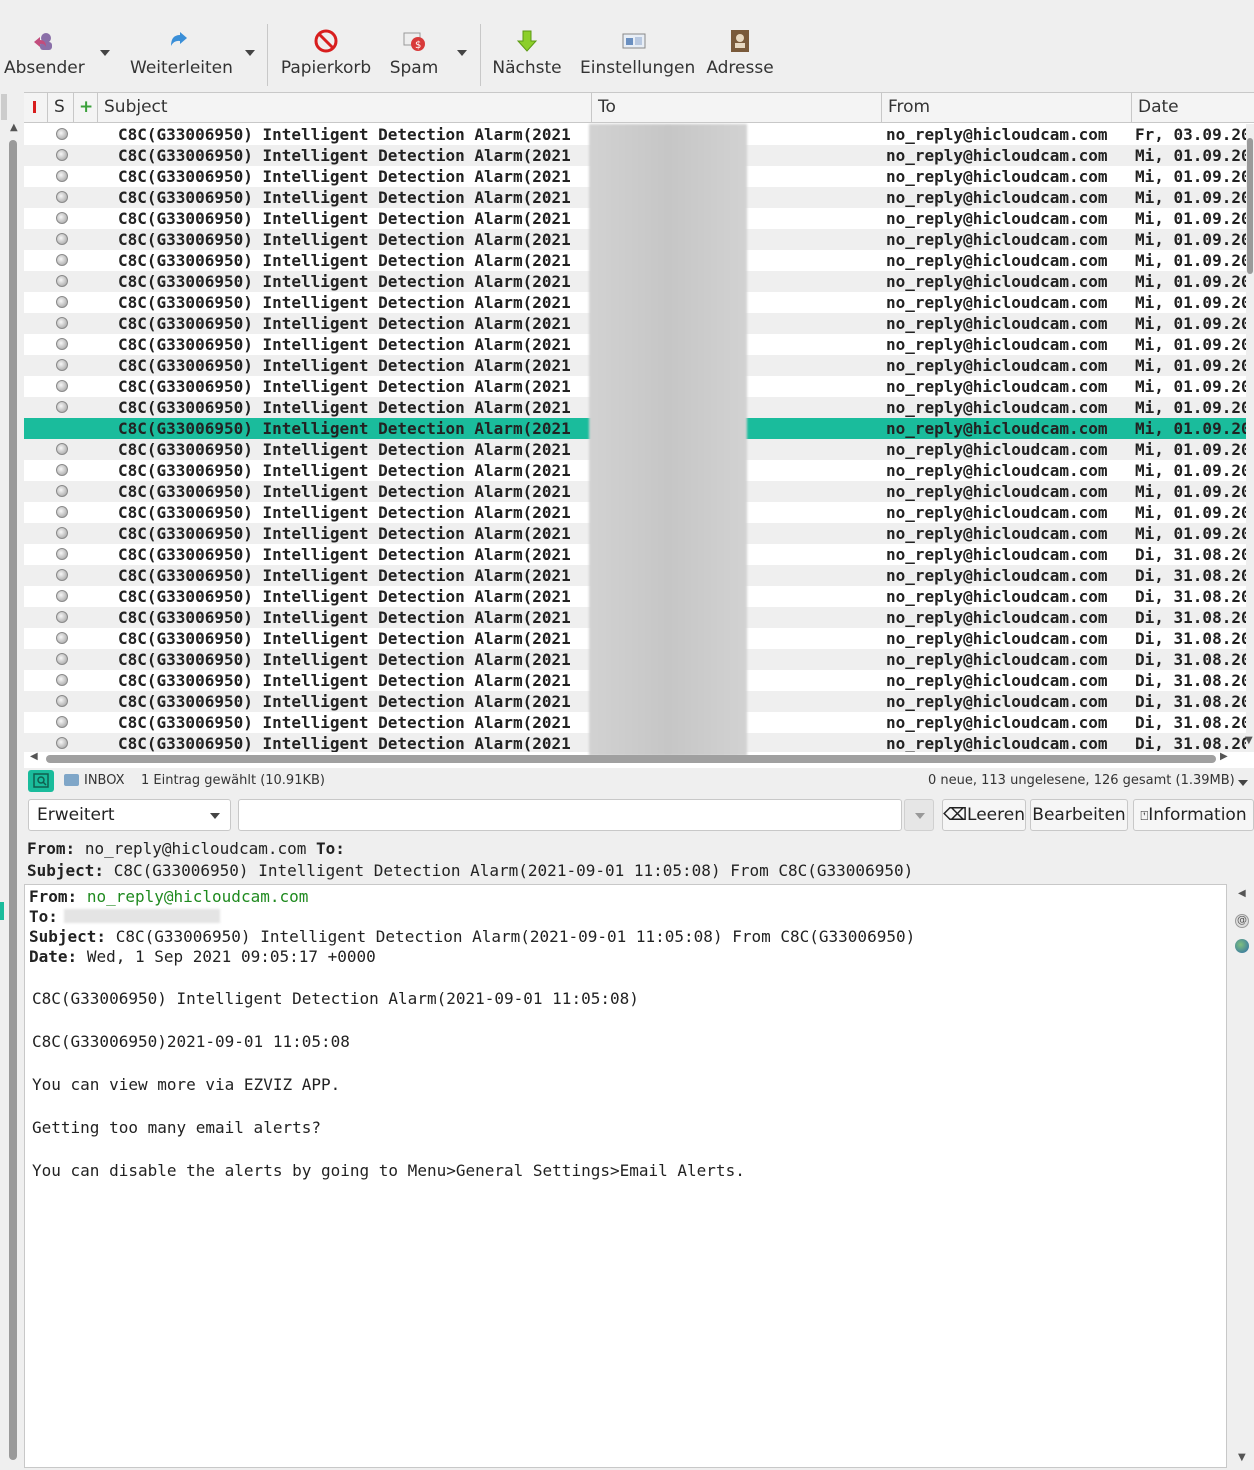 The height and width of the screenshot is (1470, 1254). Describe the element at coordinates (345, 108) in the screenshot. I see `column-subject: Subject` at that location.